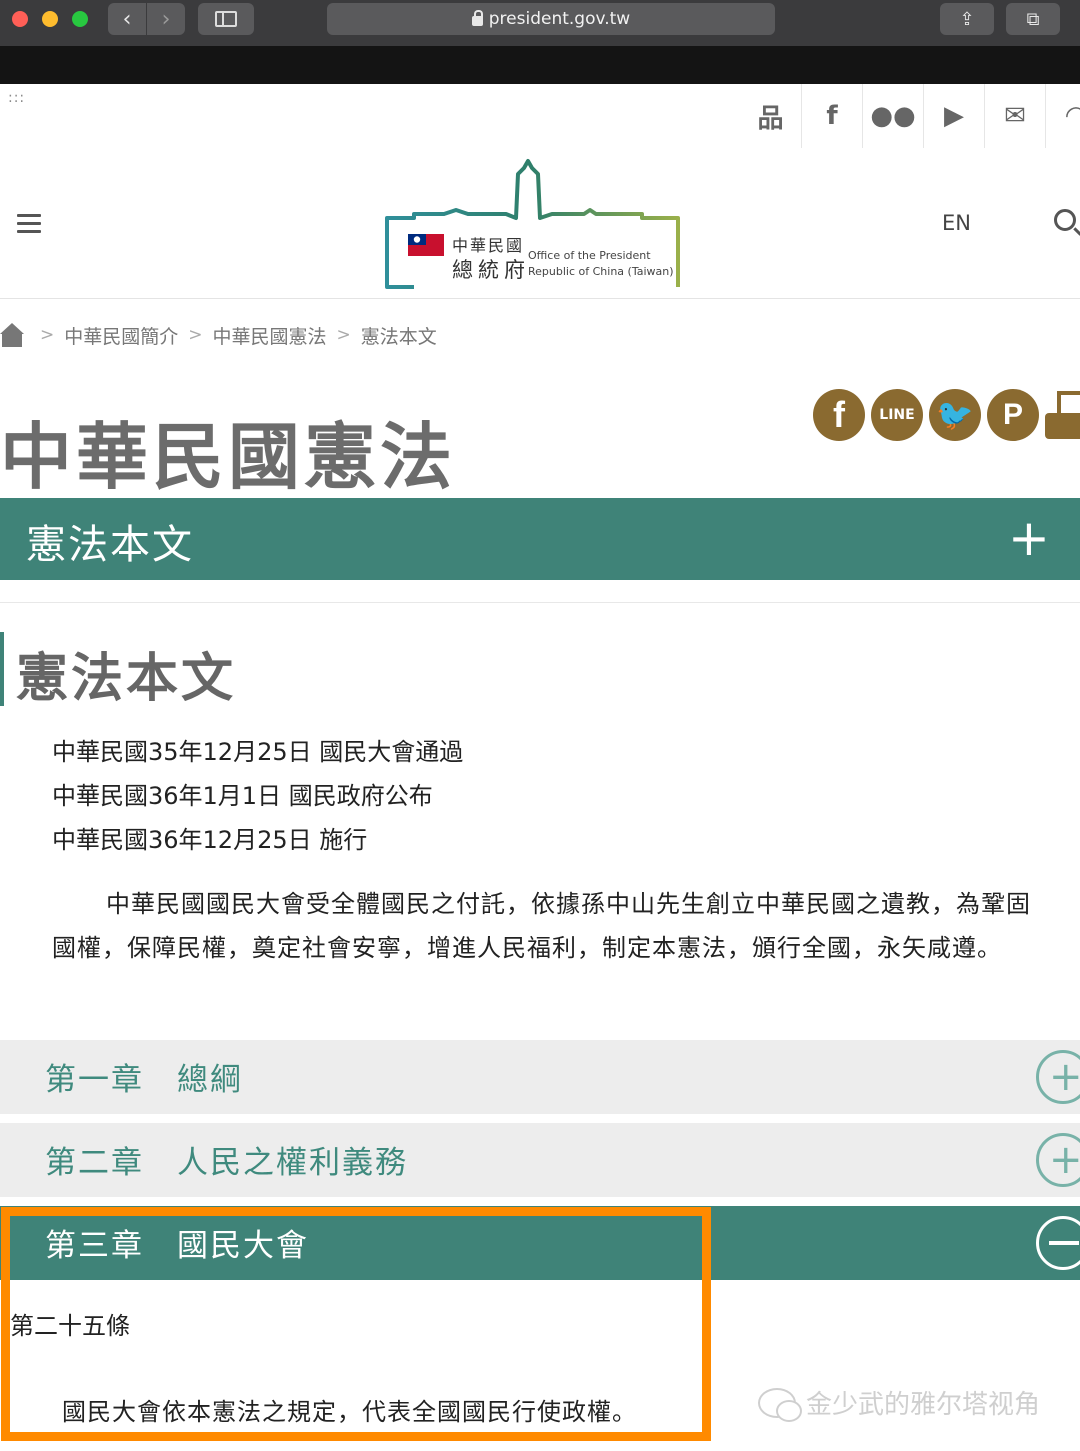 The height and width of the screenshot is (1451, 1080). I want to click on facebook-share-icon: f, so click(839, 415).